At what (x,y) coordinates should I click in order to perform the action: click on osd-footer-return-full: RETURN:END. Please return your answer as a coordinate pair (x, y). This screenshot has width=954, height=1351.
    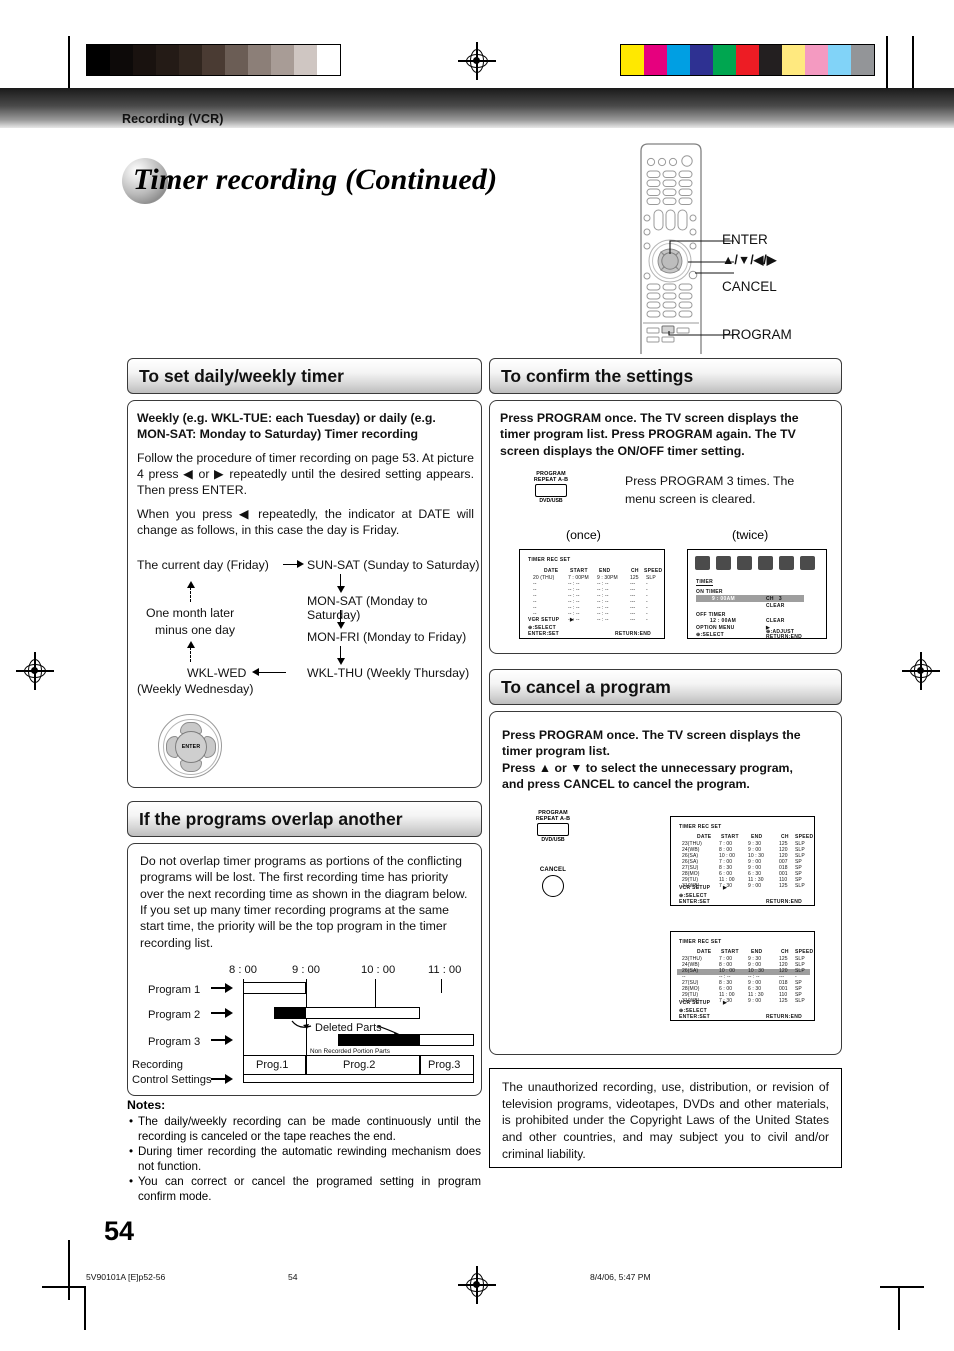
    Looking at the image, I should click on (784, 902).